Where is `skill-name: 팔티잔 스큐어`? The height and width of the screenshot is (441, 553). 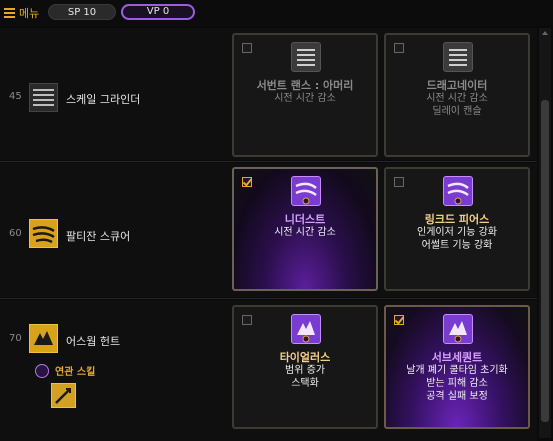
skill-name: 팔티잔 스큐어 is located at coordinates (98, 236).